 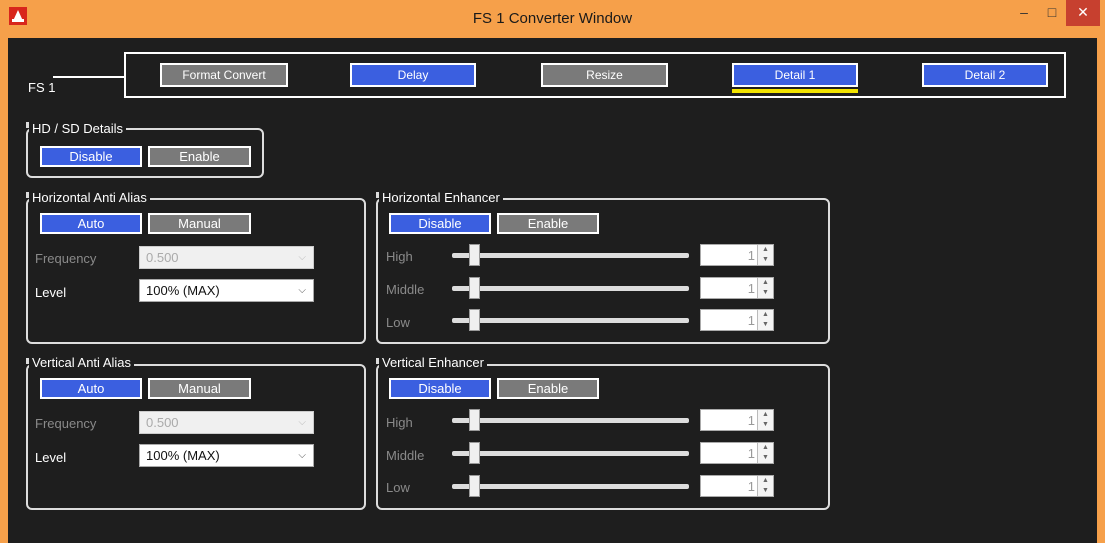 What do you see at coordinates (89, 77) in the screenshot?
I see `fs-connector-line` at bounding box center [89, 77].